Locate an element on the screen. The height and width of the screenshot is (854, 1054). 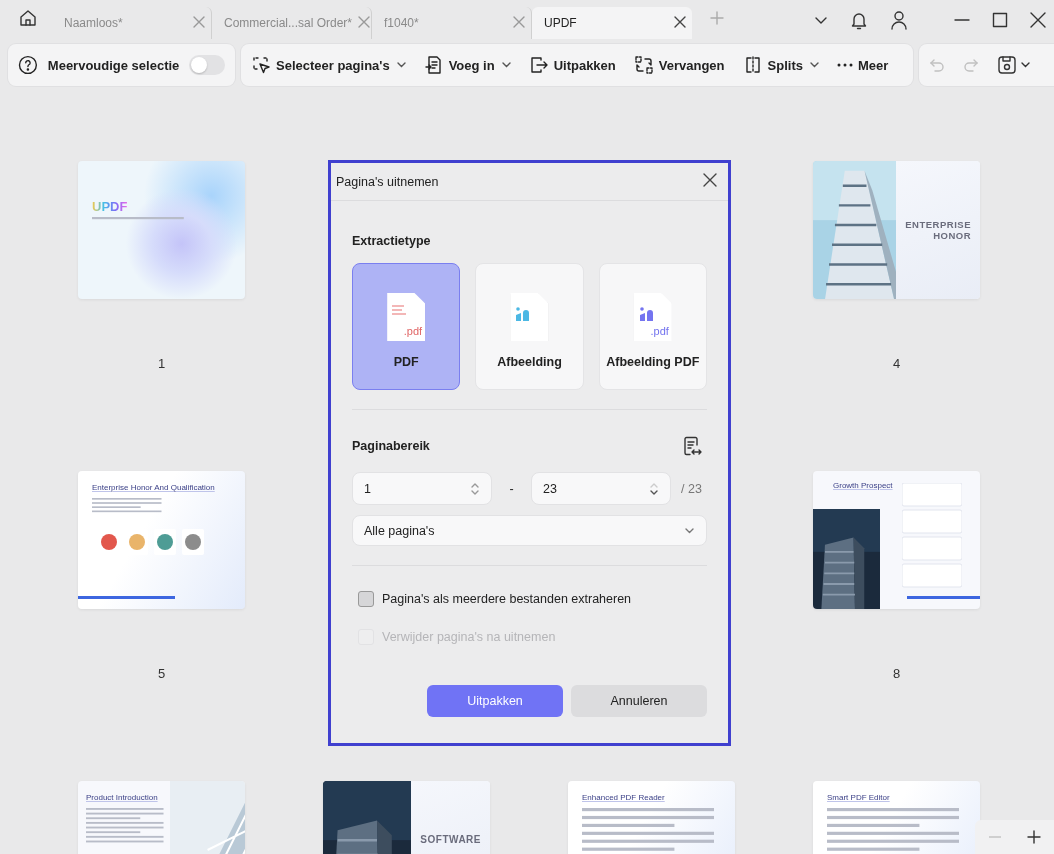
slide-title: Growth Prospect is located at coordinates (863, 485).